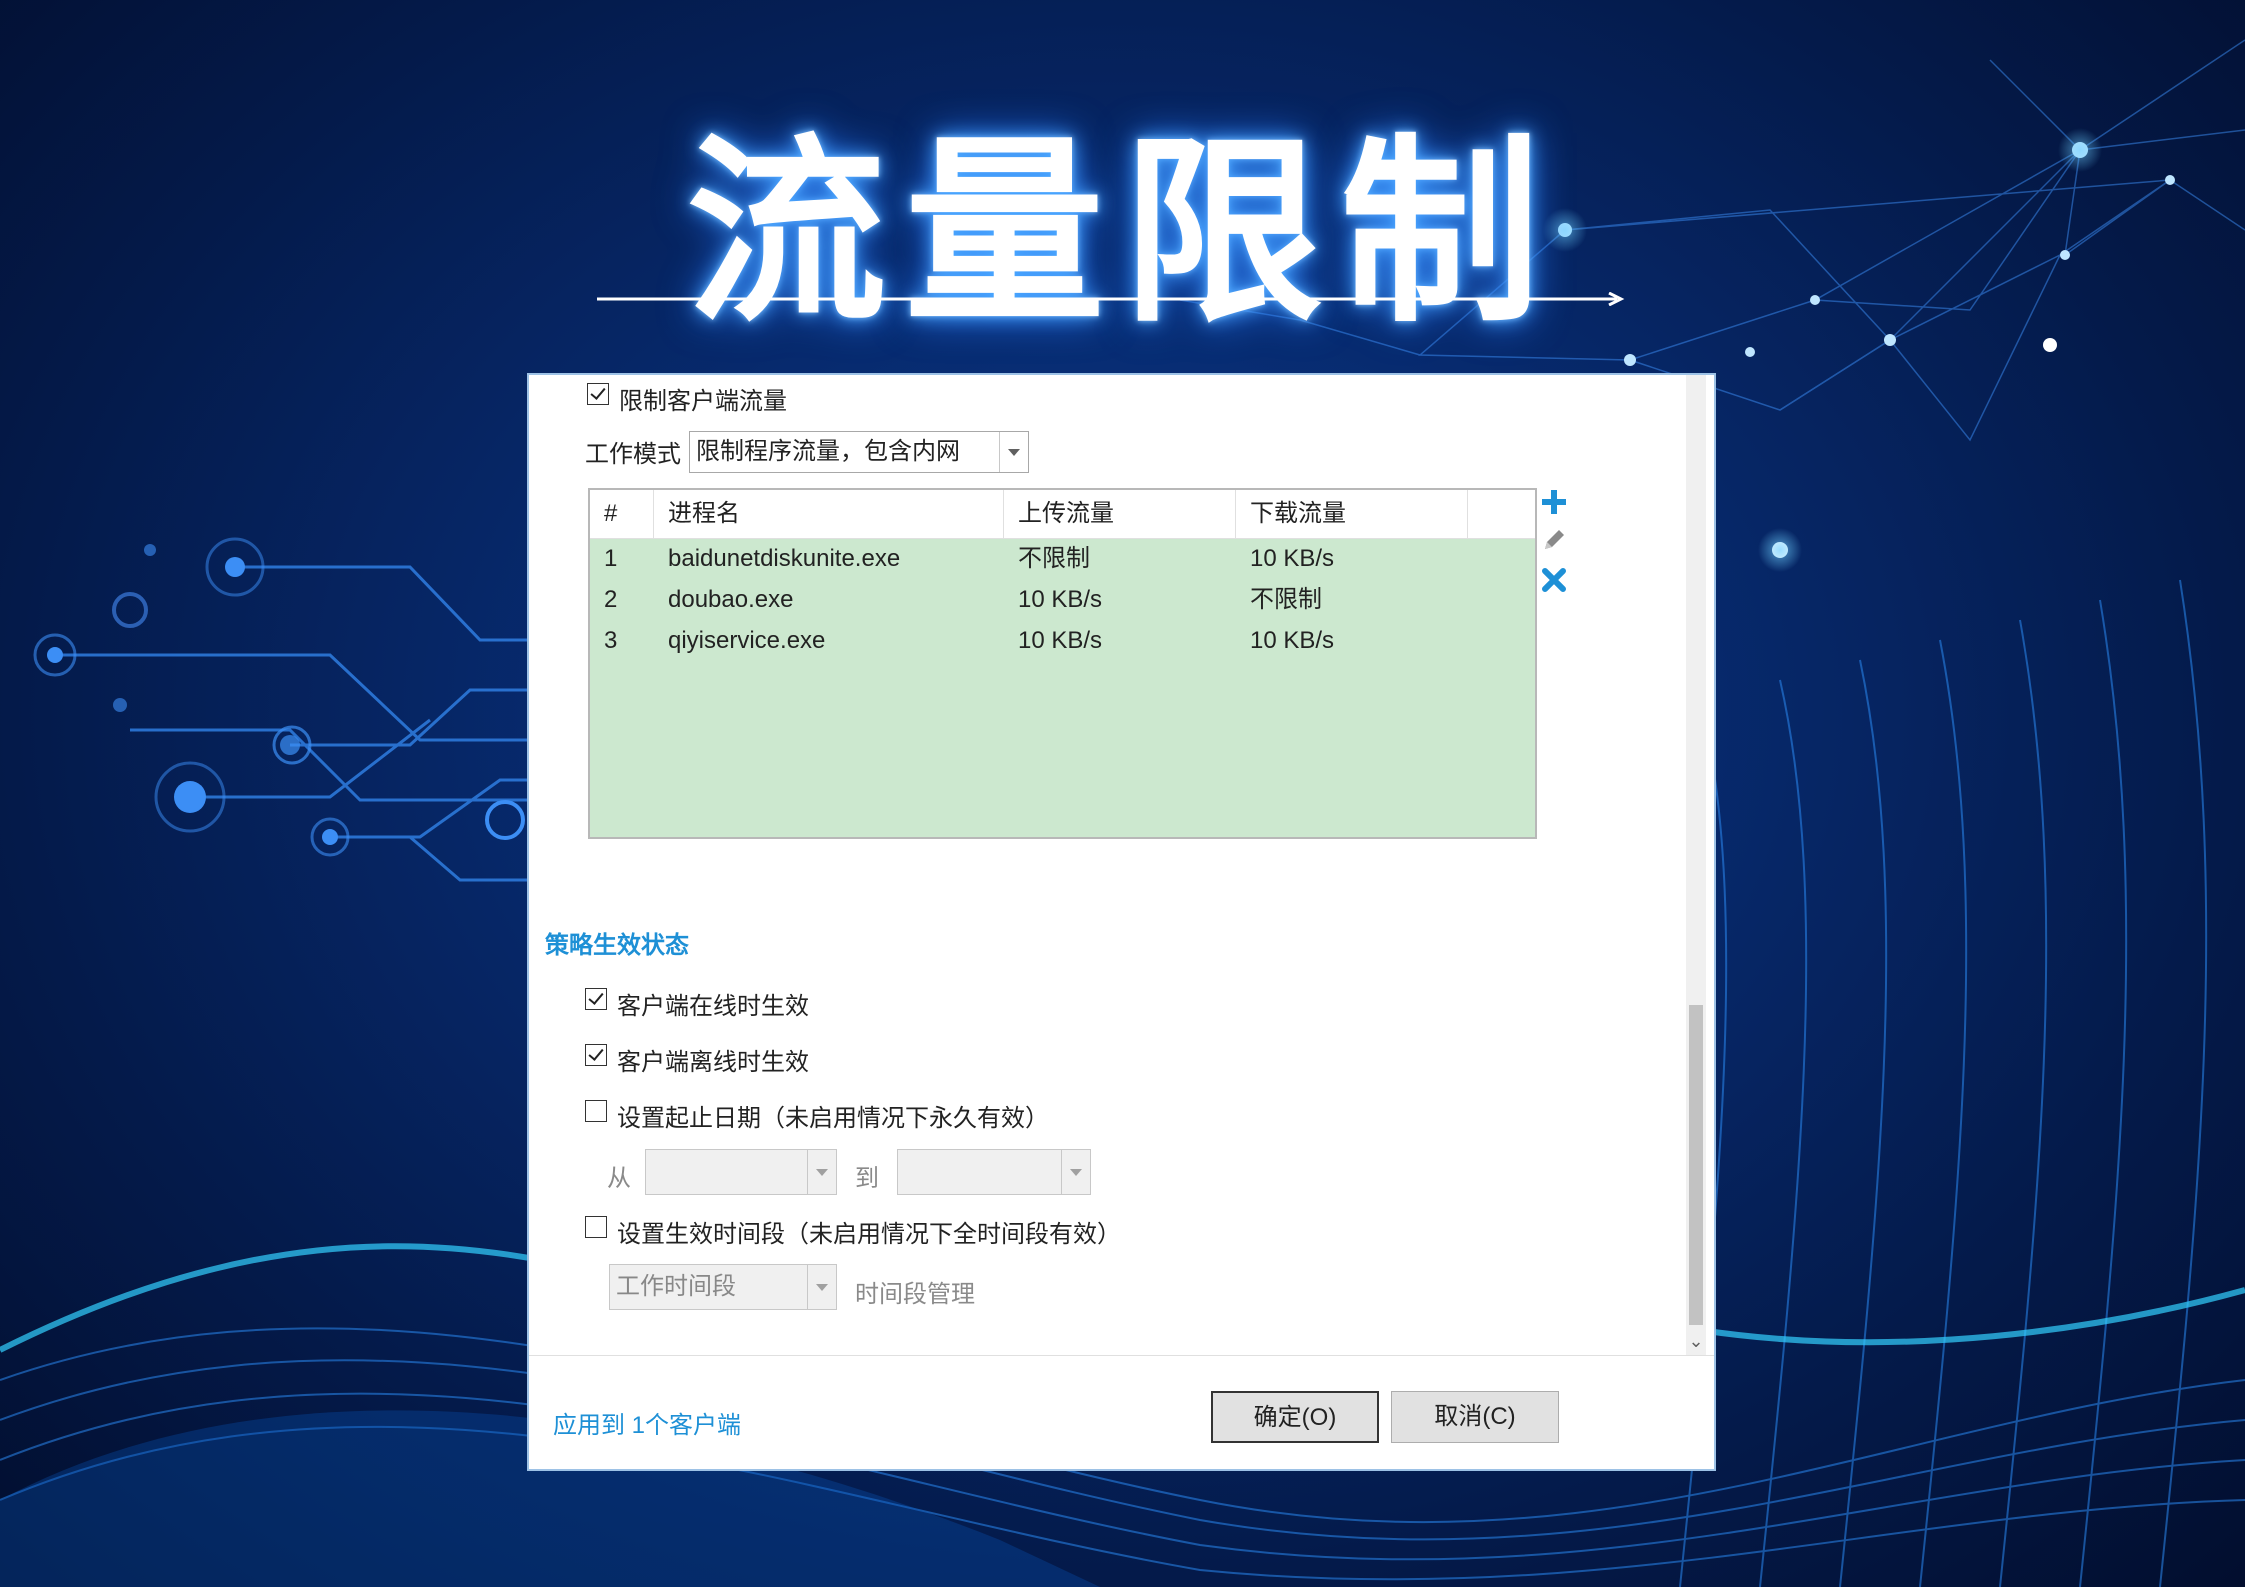  I want to click on date-from-picker, so click(741, 1172).